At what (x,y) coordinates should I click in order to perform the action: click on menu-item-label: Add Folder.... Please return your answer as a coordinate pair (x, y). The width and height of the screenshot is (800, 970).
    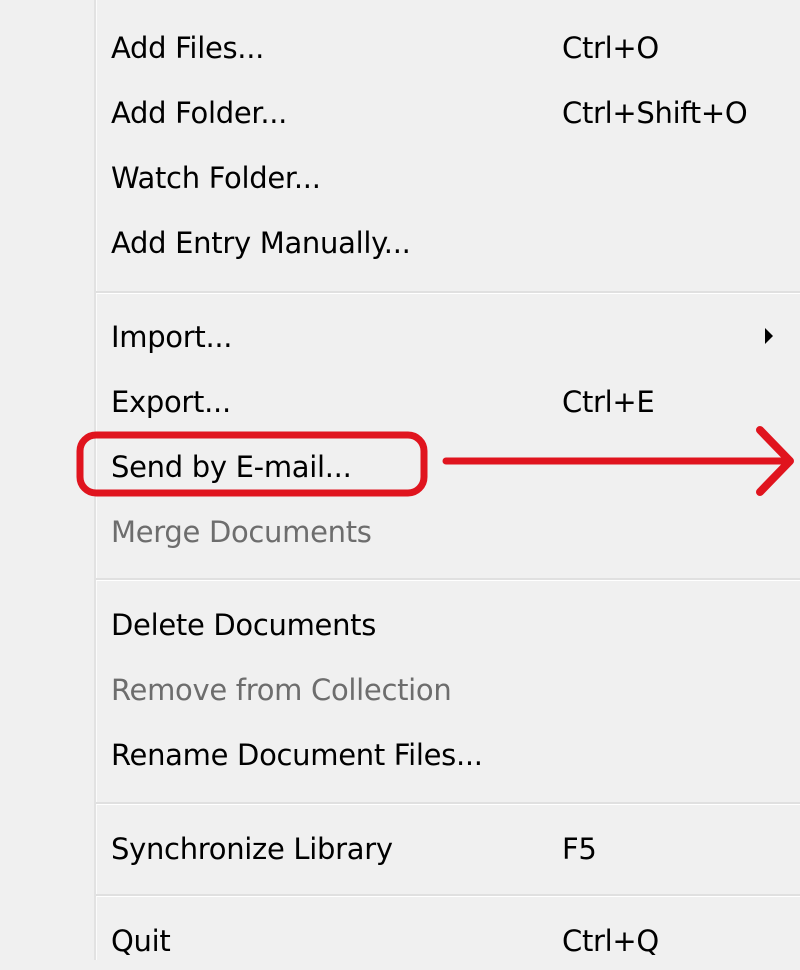
    Looking at the image, I should click on (199, 113).